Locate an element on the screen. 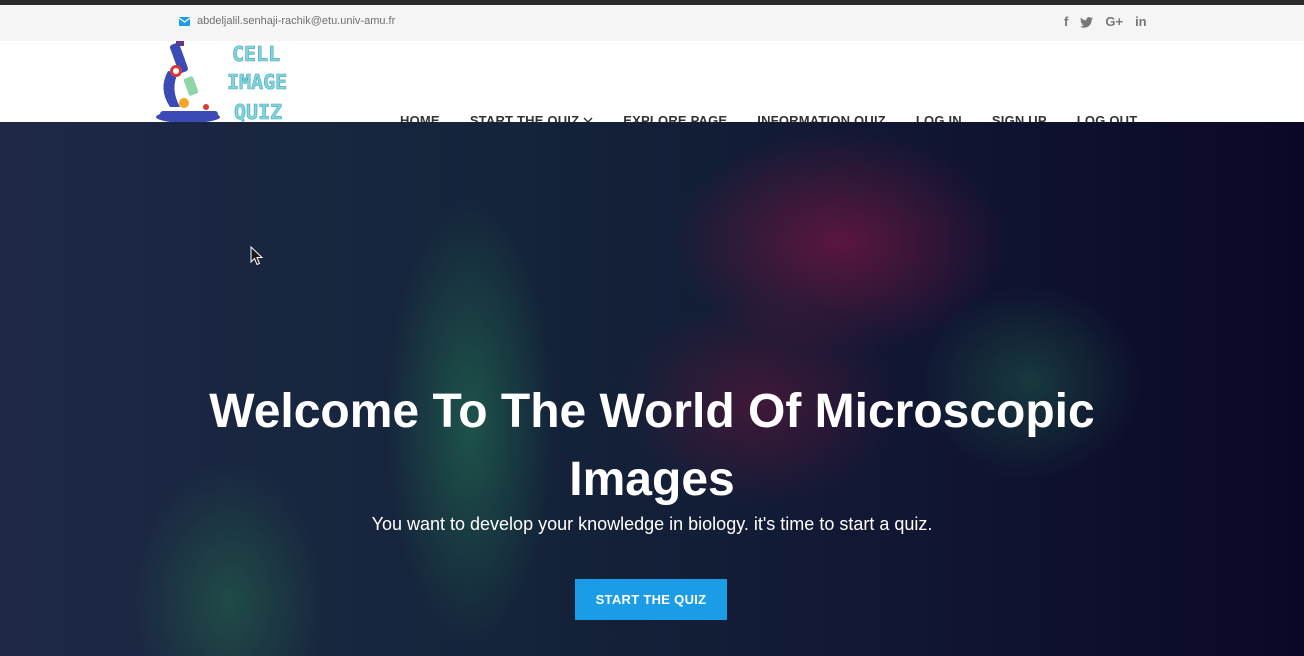 This screenshot has width=1304, height=656. social-links: f G+ in is located at coordinates (1105, 22).